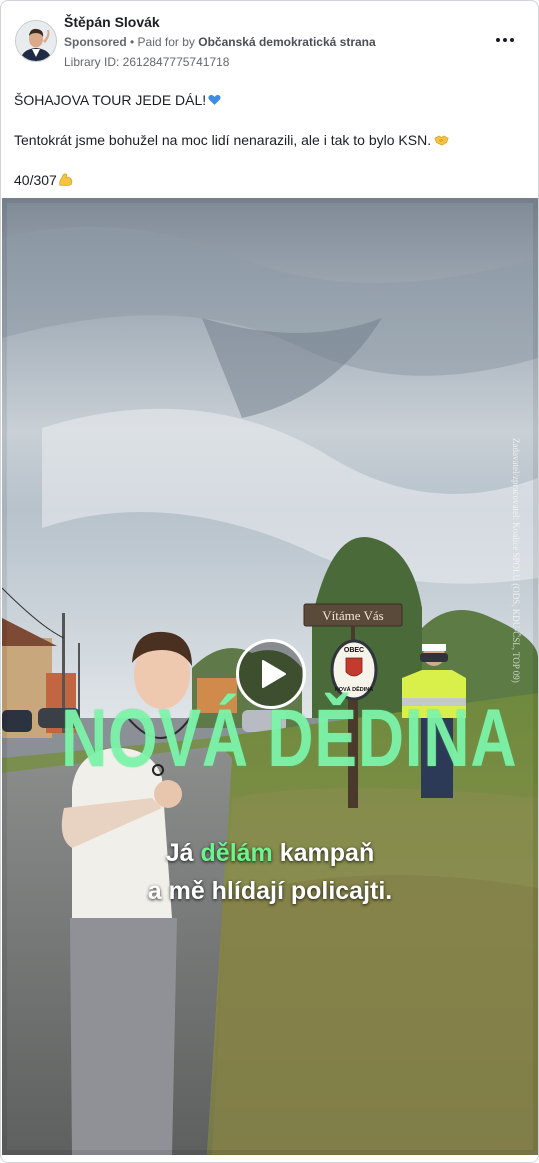 This screenshot has height=1163, width=539. I want to click on subtitle-word-kampan: kampaň, so click(323, 853).